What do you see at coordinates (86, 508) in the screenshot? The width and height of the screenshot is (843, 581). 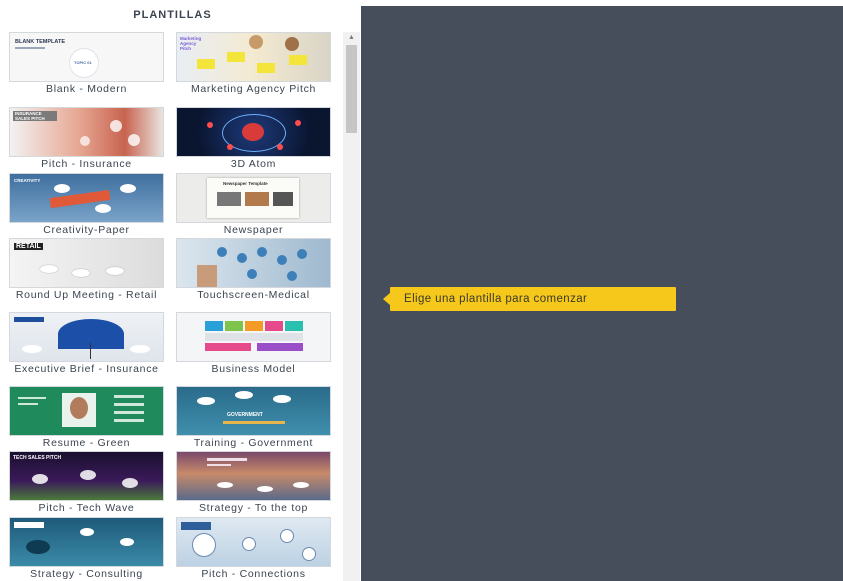 I see `template-label: Pitch - Tech Wave` at bounding box center [86, 508].